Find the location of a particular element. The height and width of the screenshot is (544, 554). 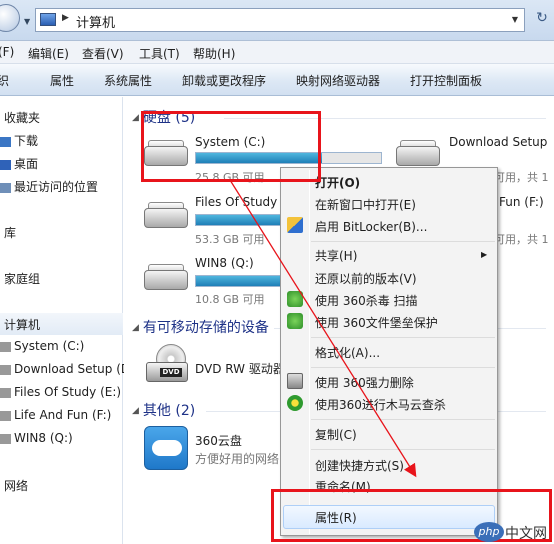

php-logo: php is located at coordinates (489, 532).